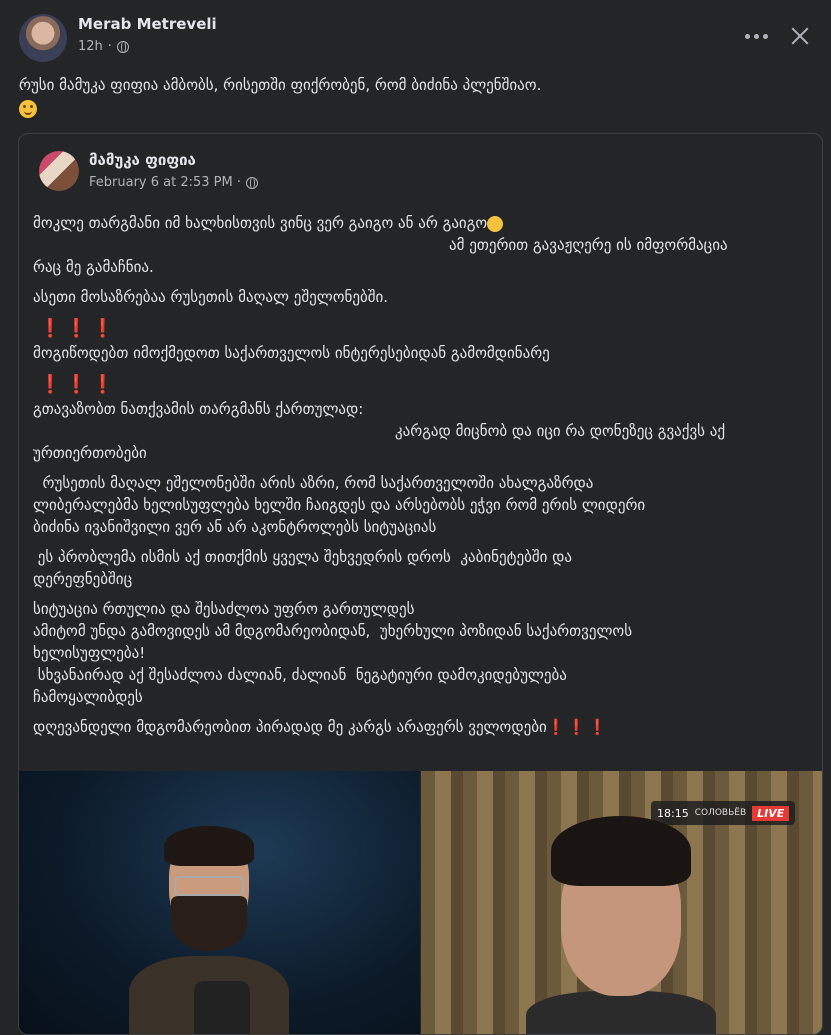 The image size is (831, 1035). What do you see at coordinates (771, 813) in the screenshot?
I see `live-label: LIVE` at bounding box center [771, 813].